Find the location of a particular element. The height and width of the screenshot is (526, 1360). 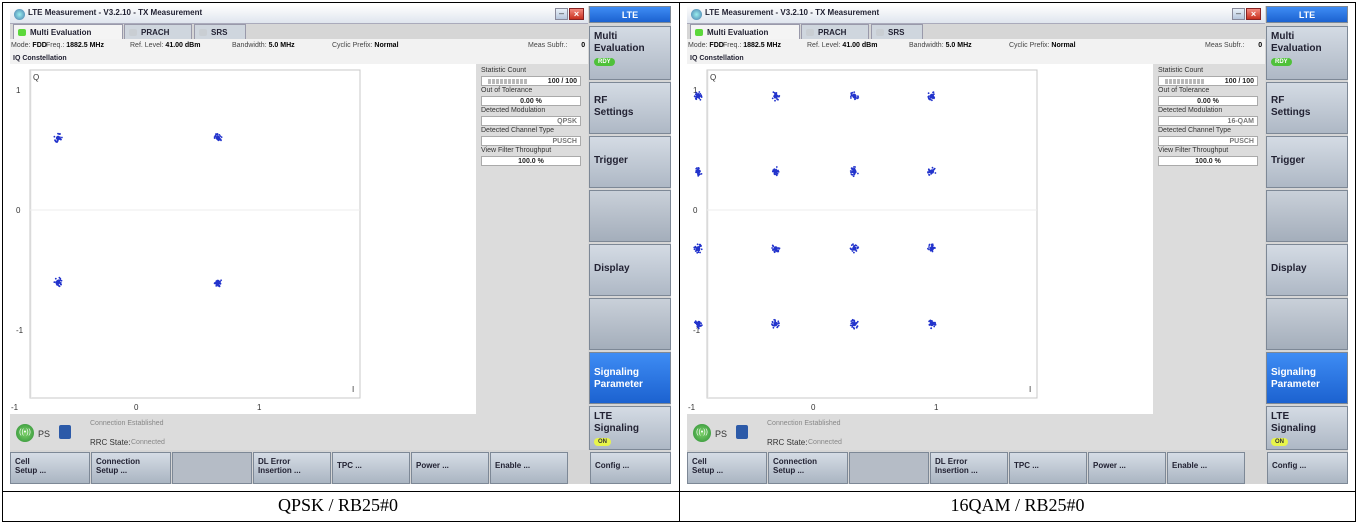

detected-modulation-label: Detected Modulation is located at coordinates (1190, 110).